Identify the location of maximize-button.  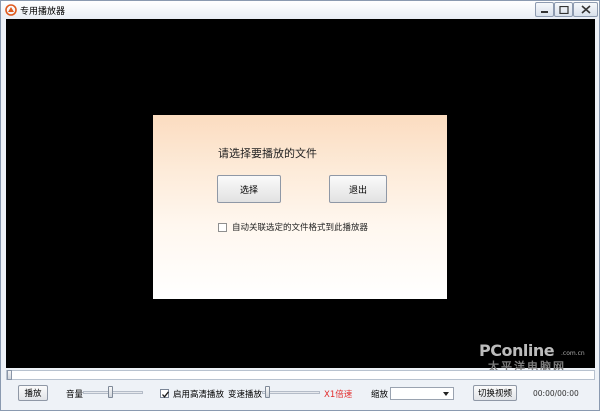
(563, 9).